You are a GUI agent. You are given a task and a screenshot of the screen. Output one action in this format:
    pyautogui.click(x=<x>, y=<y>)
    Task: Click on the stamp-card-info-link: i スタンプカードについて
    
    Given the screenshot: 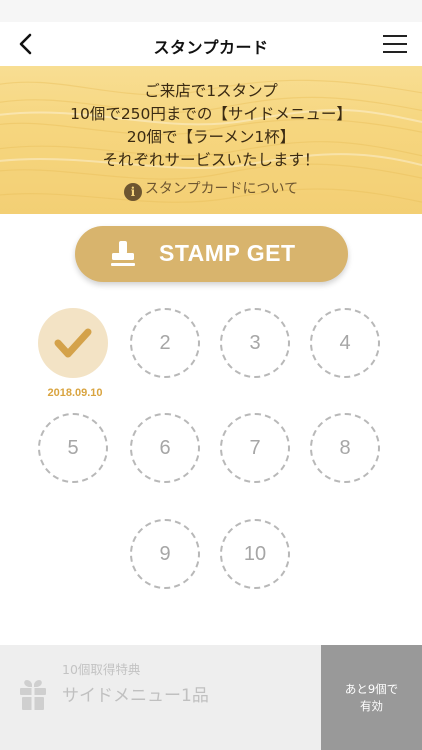 What is the action you would take?
    pyautogui.click(x=211, y=189)
    